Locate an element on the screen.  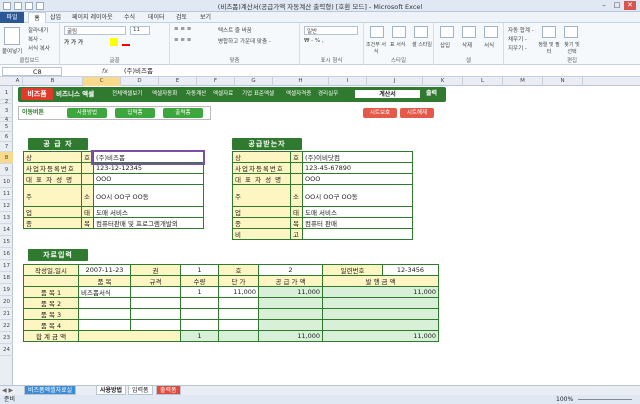
table-format-icon is located at coordinates (399, 32).